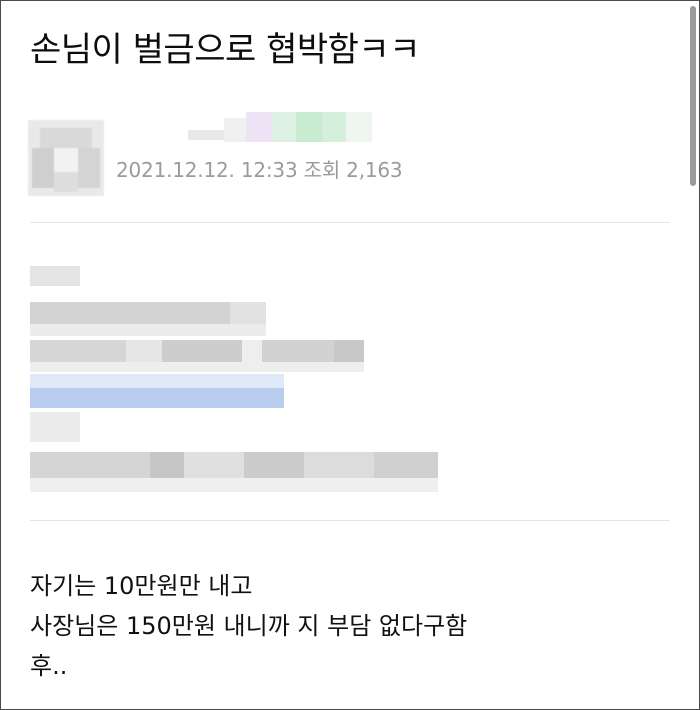 The width and height of the screenshot is (700, 710). Describe the element at coordinates (259, 170) in the screenshot. I see `post-meta: 2021.12.12. 12:33 조회 2,163` at that location.